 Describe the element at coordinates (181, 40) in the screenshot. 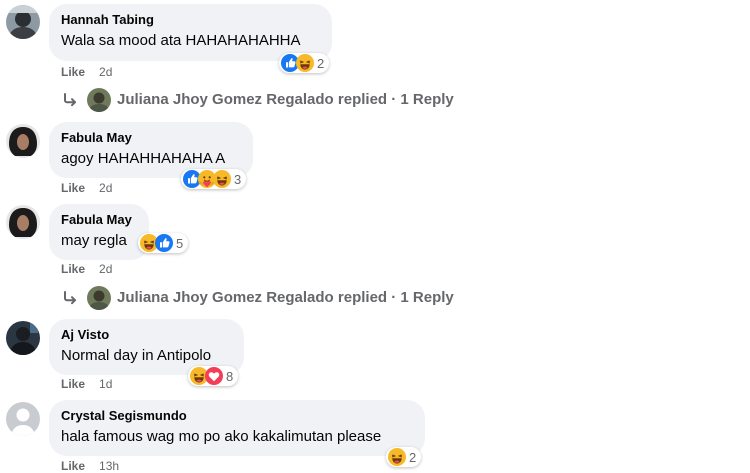

I see `comment-text: Wala sa mood ata HAHAHAHAHHA` at that location.